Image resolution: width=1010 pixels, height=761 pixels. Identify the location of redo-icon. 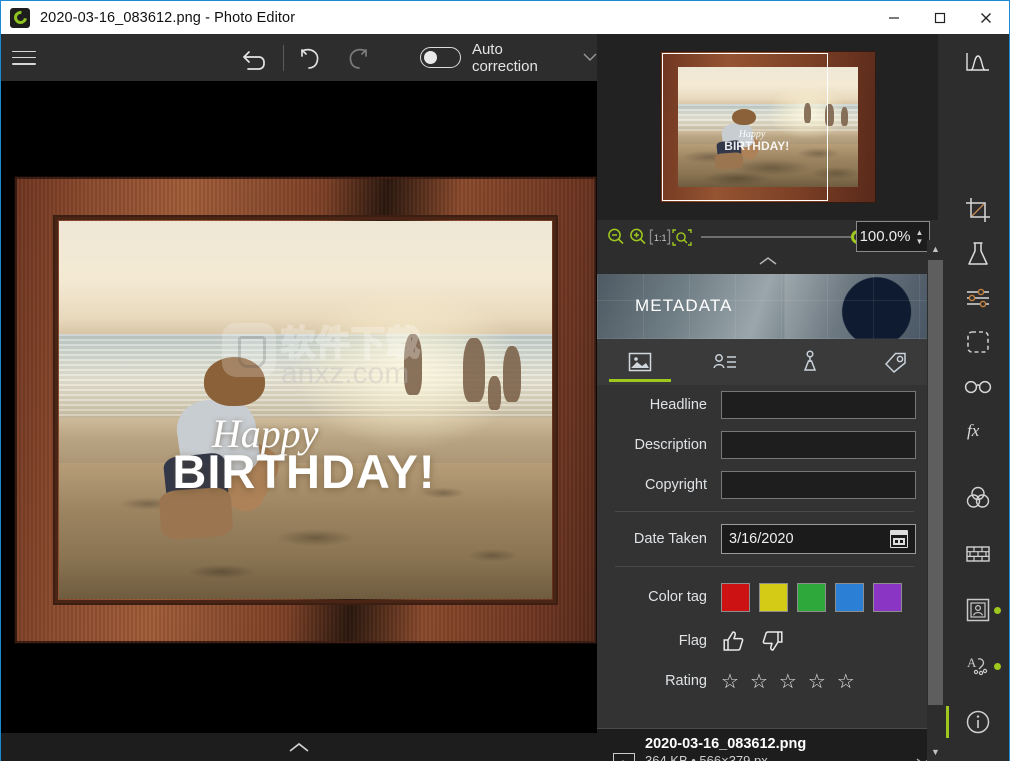
(356, 58).